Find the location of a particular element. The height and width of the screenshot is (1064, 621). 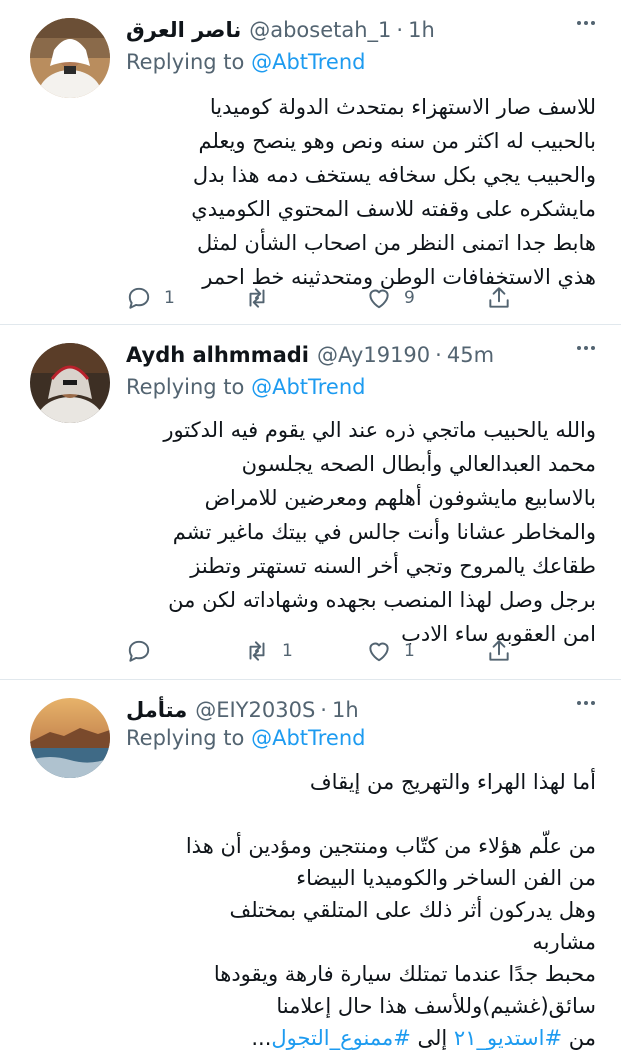

reply-count: 1 is located at coordinates (169, 298).